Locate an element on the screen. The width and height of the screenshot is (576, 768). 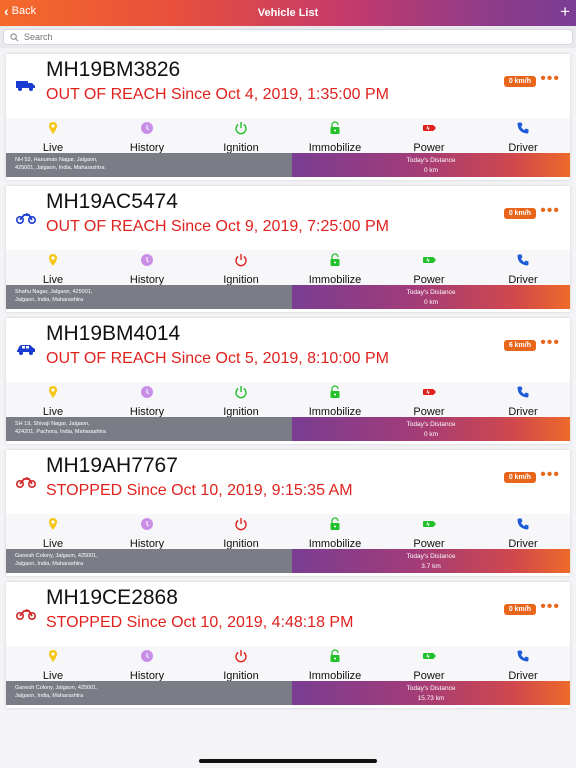
search-input is located at coordinates (274, 37).